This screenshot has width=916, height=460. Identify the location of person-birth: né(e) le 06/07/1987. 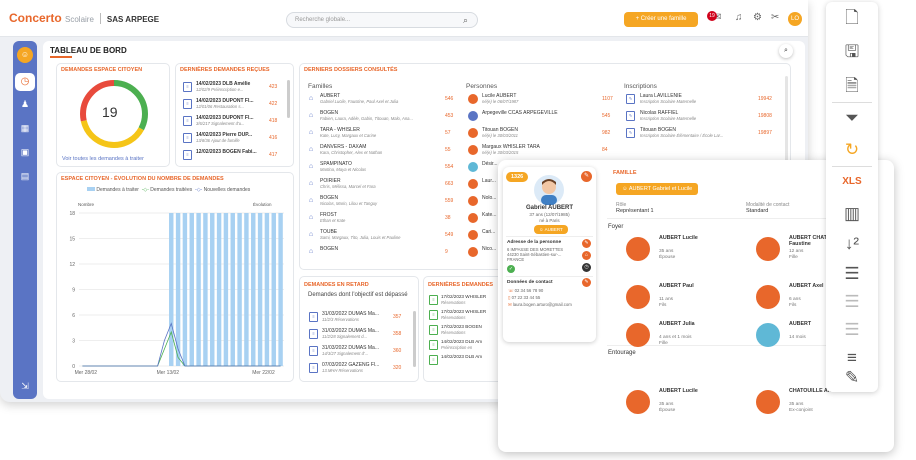
(500, 101).